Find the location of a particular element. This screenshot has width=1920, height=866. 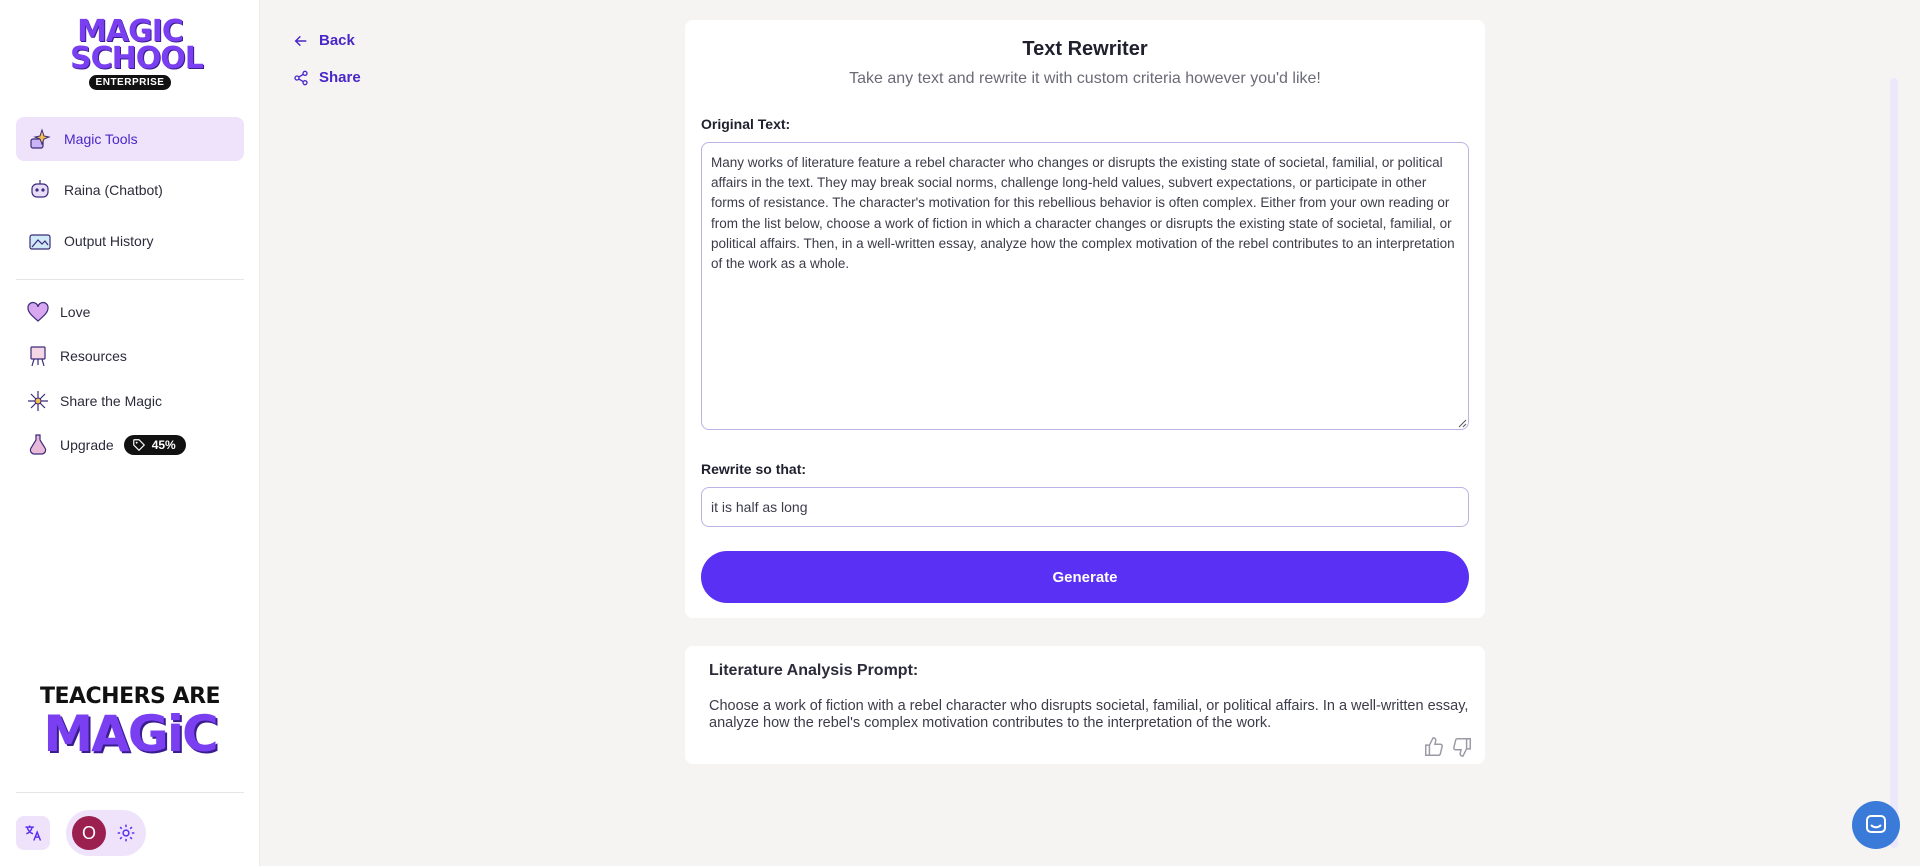

translate-icon is located at coordinates (33, 833).